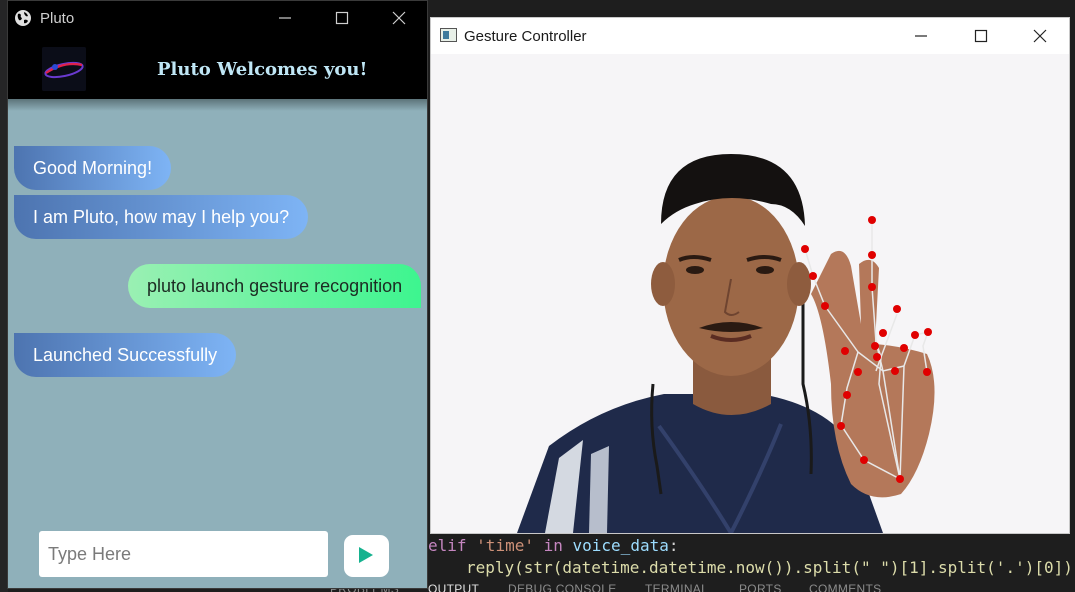  Describe the element at coordinates (57, 18) in the screenshot. I see `window-title: Pluto` at that location.